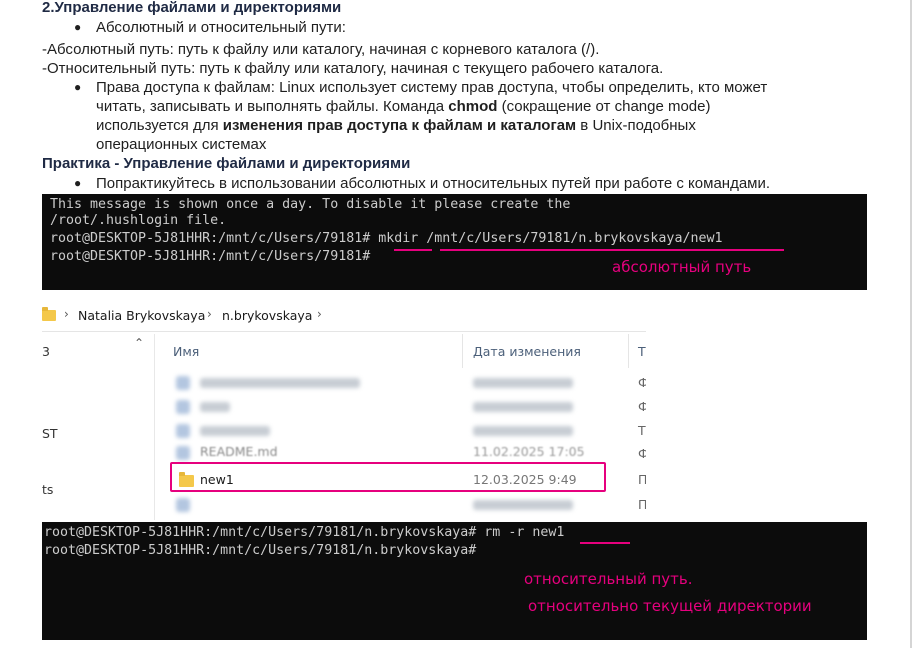  I want to click on type-glyph: Т, so click(642, 430).